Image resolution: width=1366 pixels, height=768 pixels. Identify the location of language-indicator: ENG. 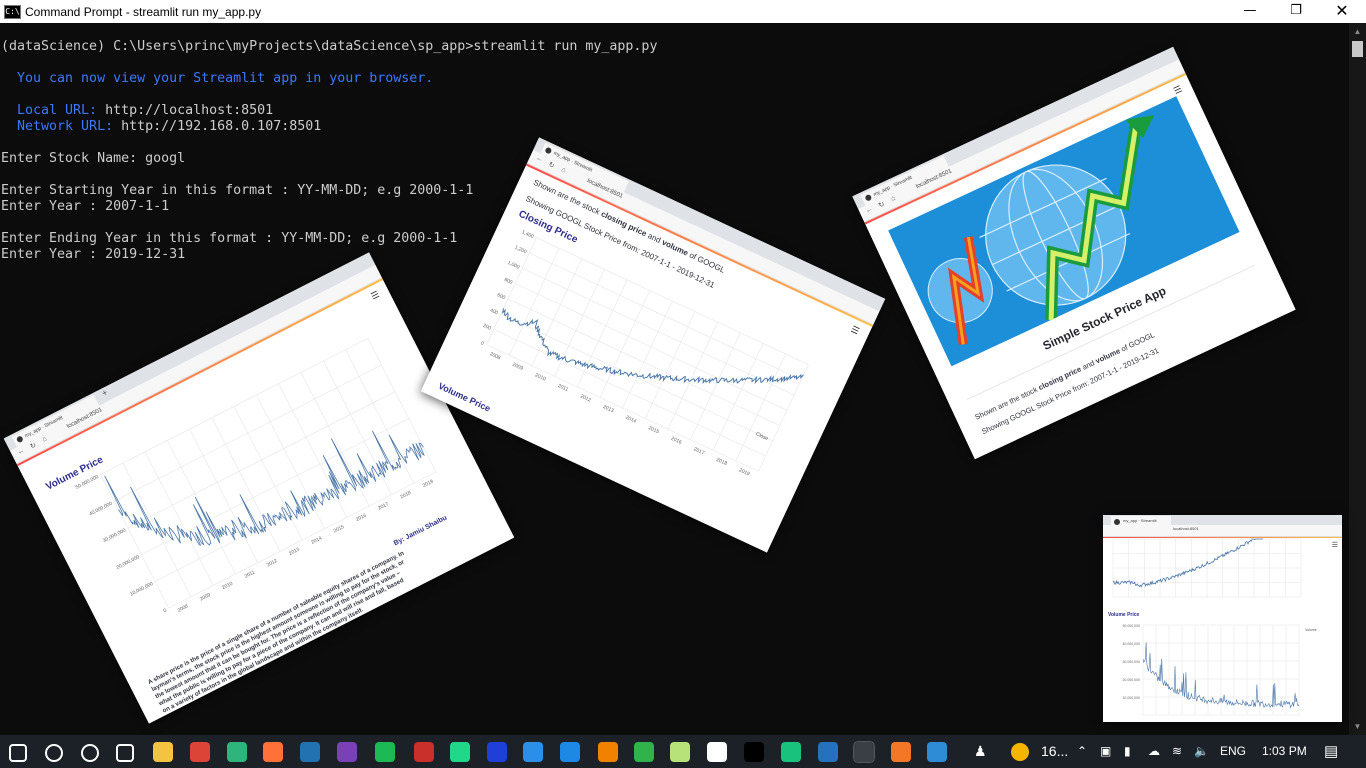
(1233, 751).